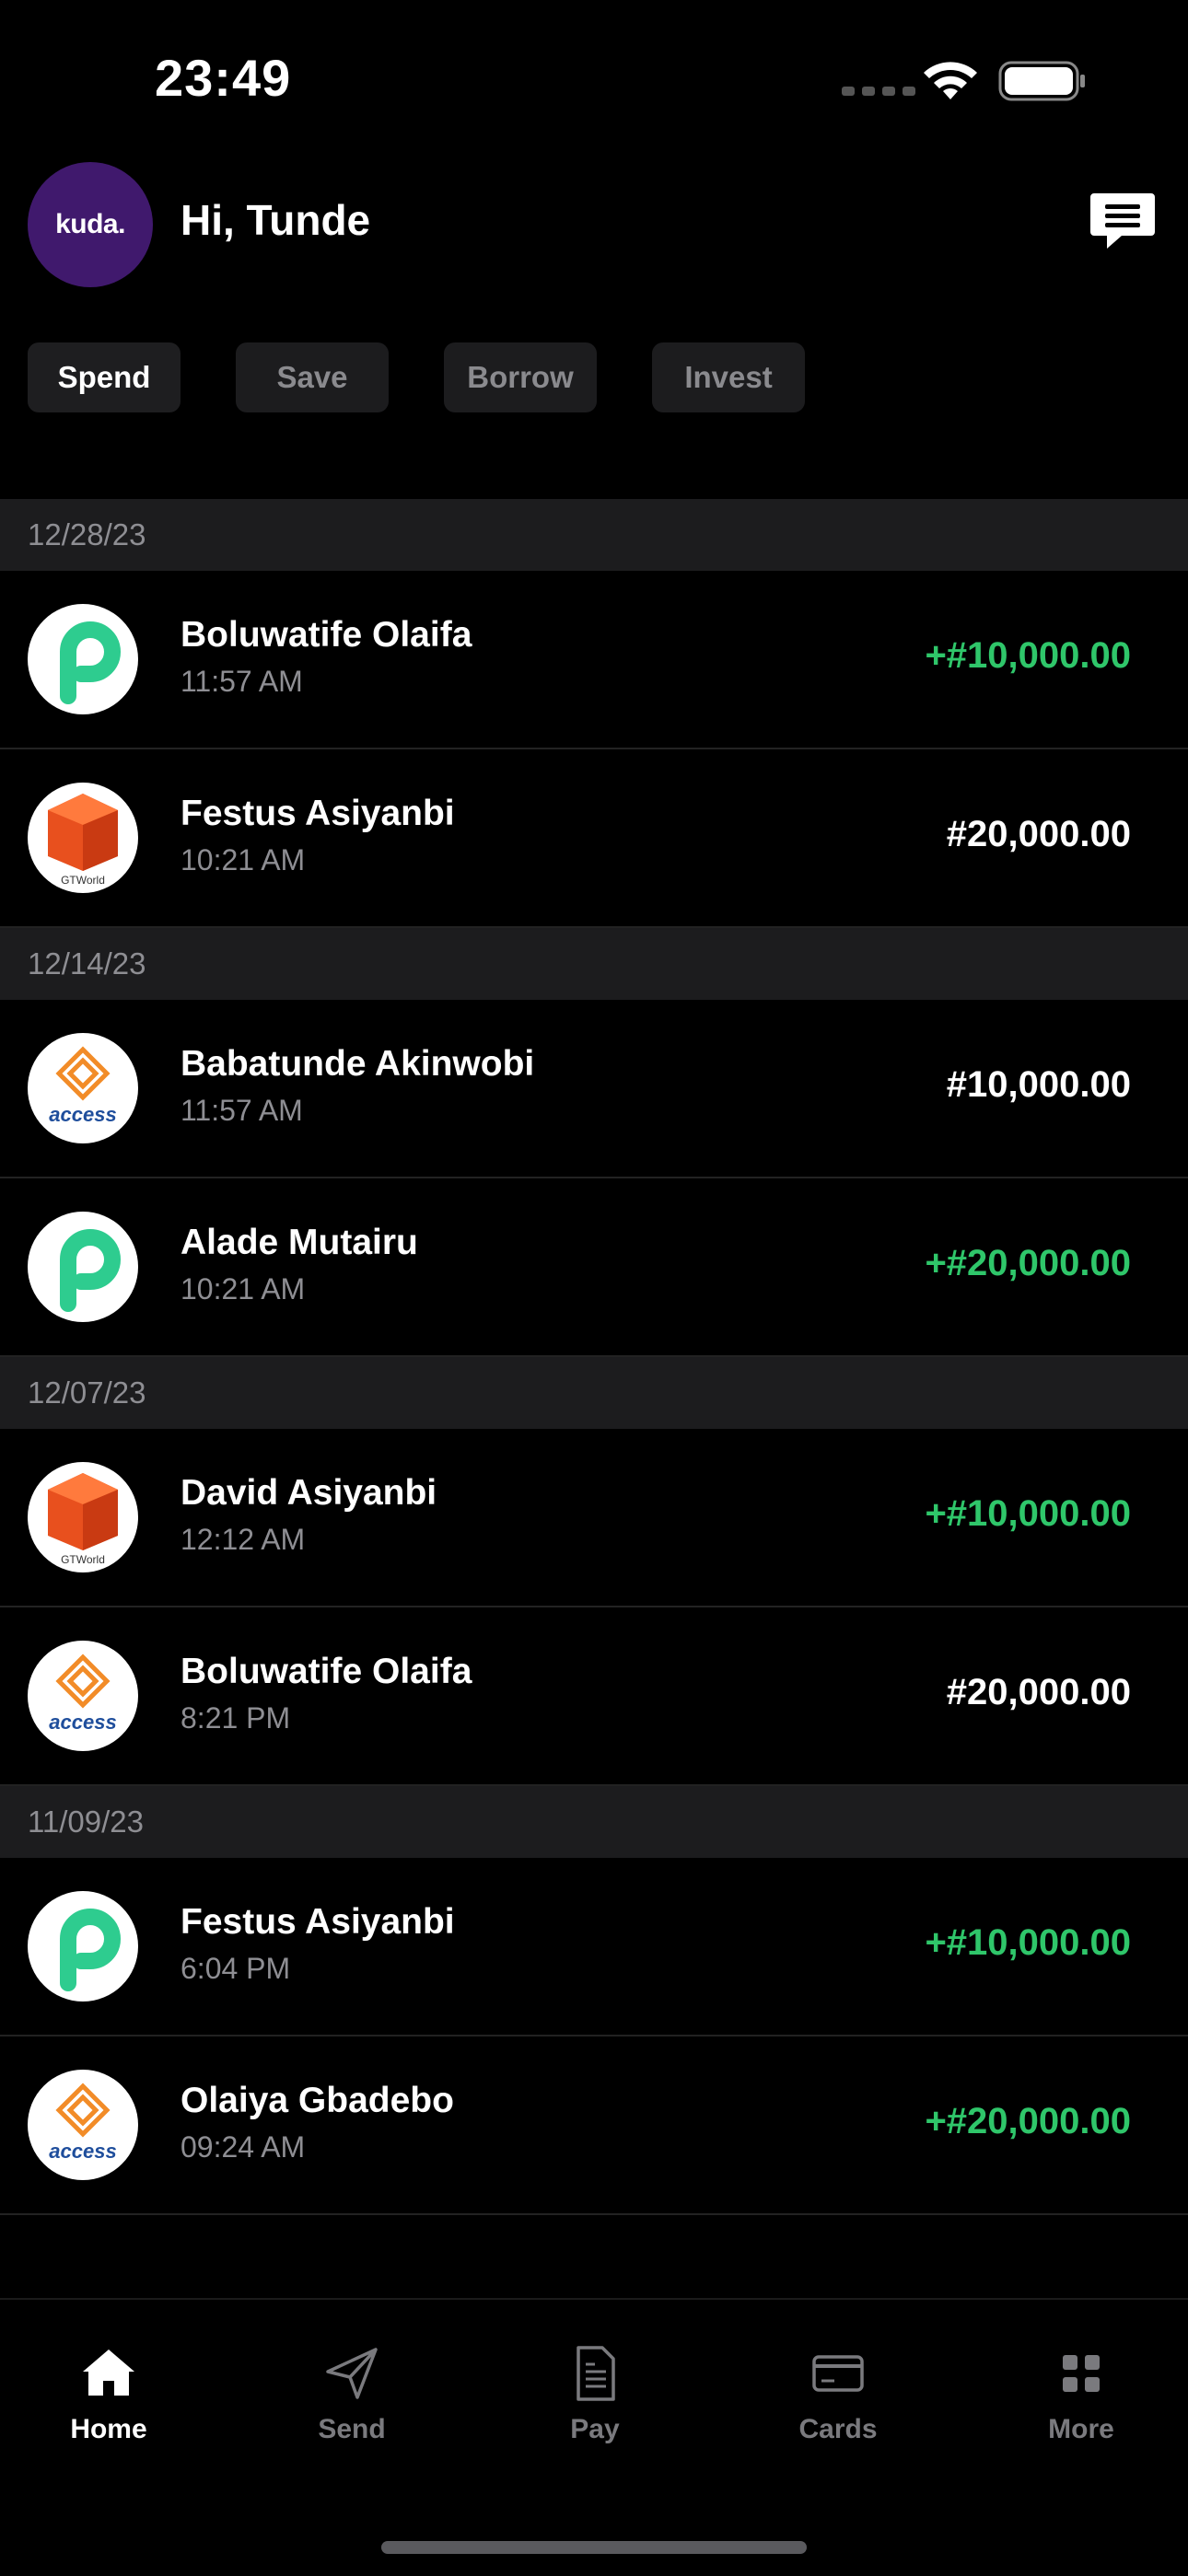 The width and height of the screenshot is (1188, 2576). I want to click on more-icon, so click(1081, 2373).